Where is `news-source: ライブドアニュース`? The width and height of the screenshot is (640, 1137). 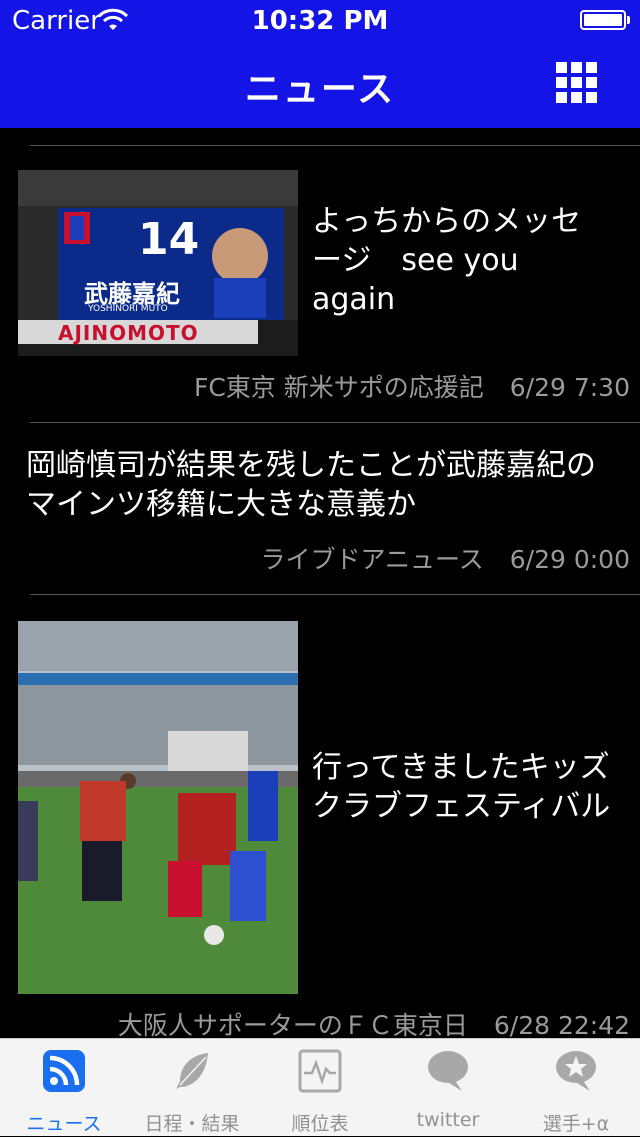 news-source: ライブドアニュース is located at coordinates (372, 559).